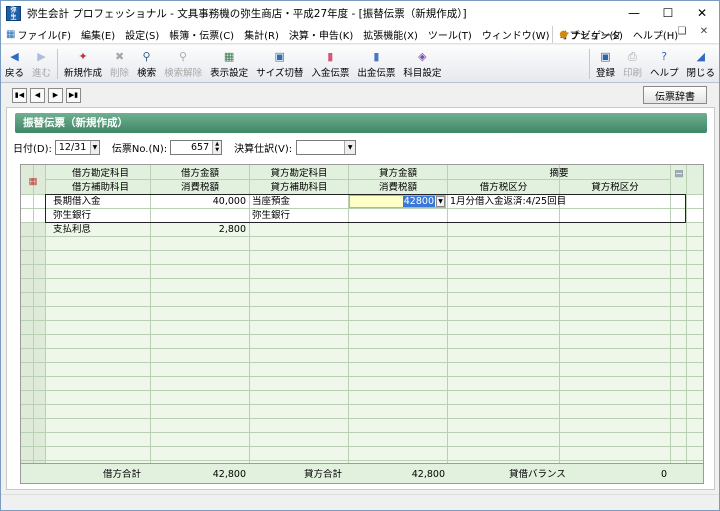 The image size is (720, 511). Describe the element at coordinates (350, 147) in the screenshot. I see `settlement-dropdown-icon: ▼` at that location.